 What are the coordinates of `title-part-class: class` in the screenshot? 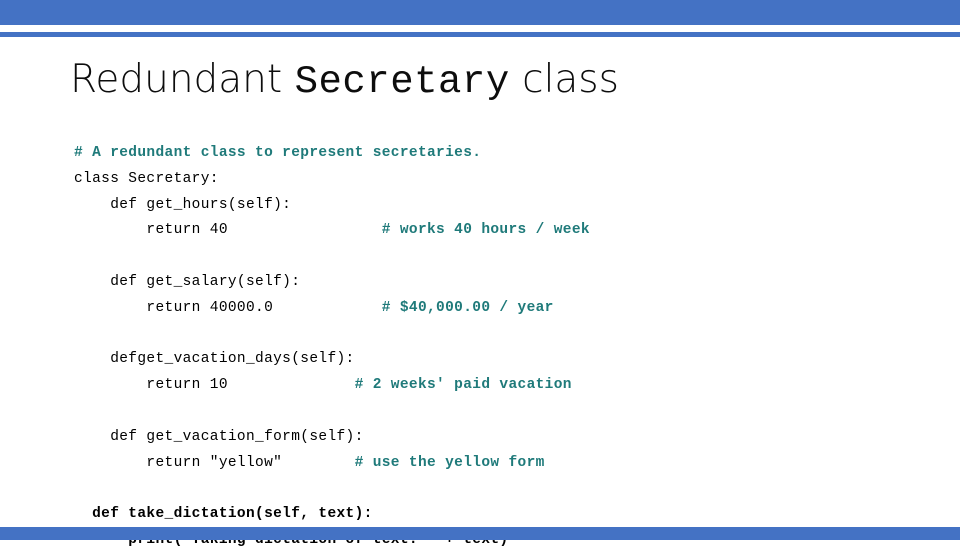 It's located at (564, 79).